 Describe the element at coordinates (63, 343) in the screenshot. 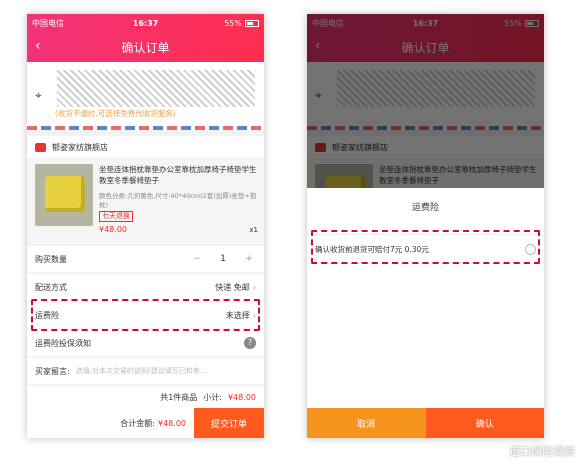

I see `insurance-notice-label: 运费险投保须知` at that location.